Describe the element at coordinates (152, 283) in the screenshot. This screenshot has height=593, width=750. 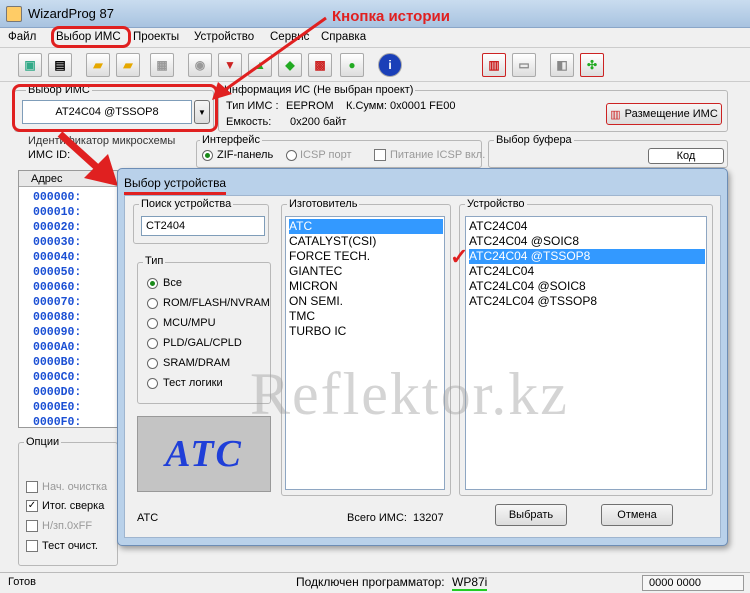
I see `type-radio-all` at that location.